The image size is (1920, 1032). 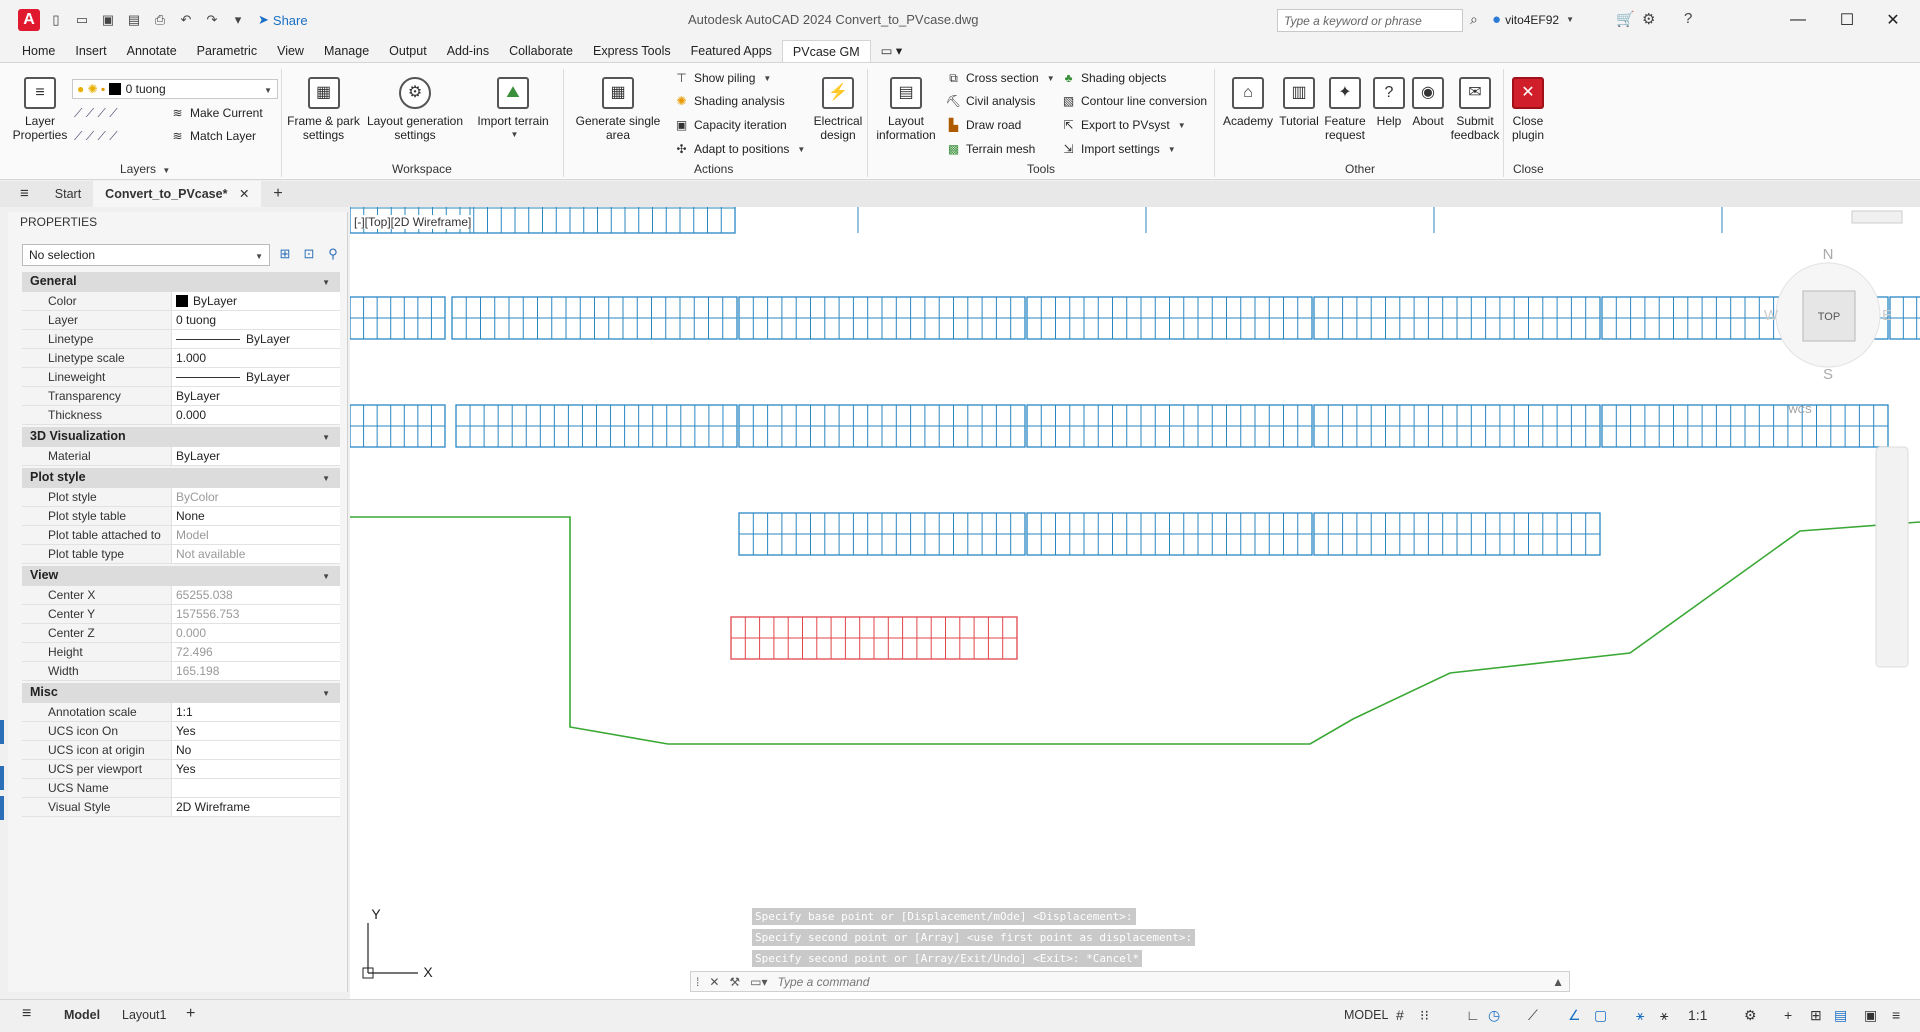 I want to click on layer-tools-row-2: ⟋ ⟋ ⟋ ⟋, so click(x=96, y=136).